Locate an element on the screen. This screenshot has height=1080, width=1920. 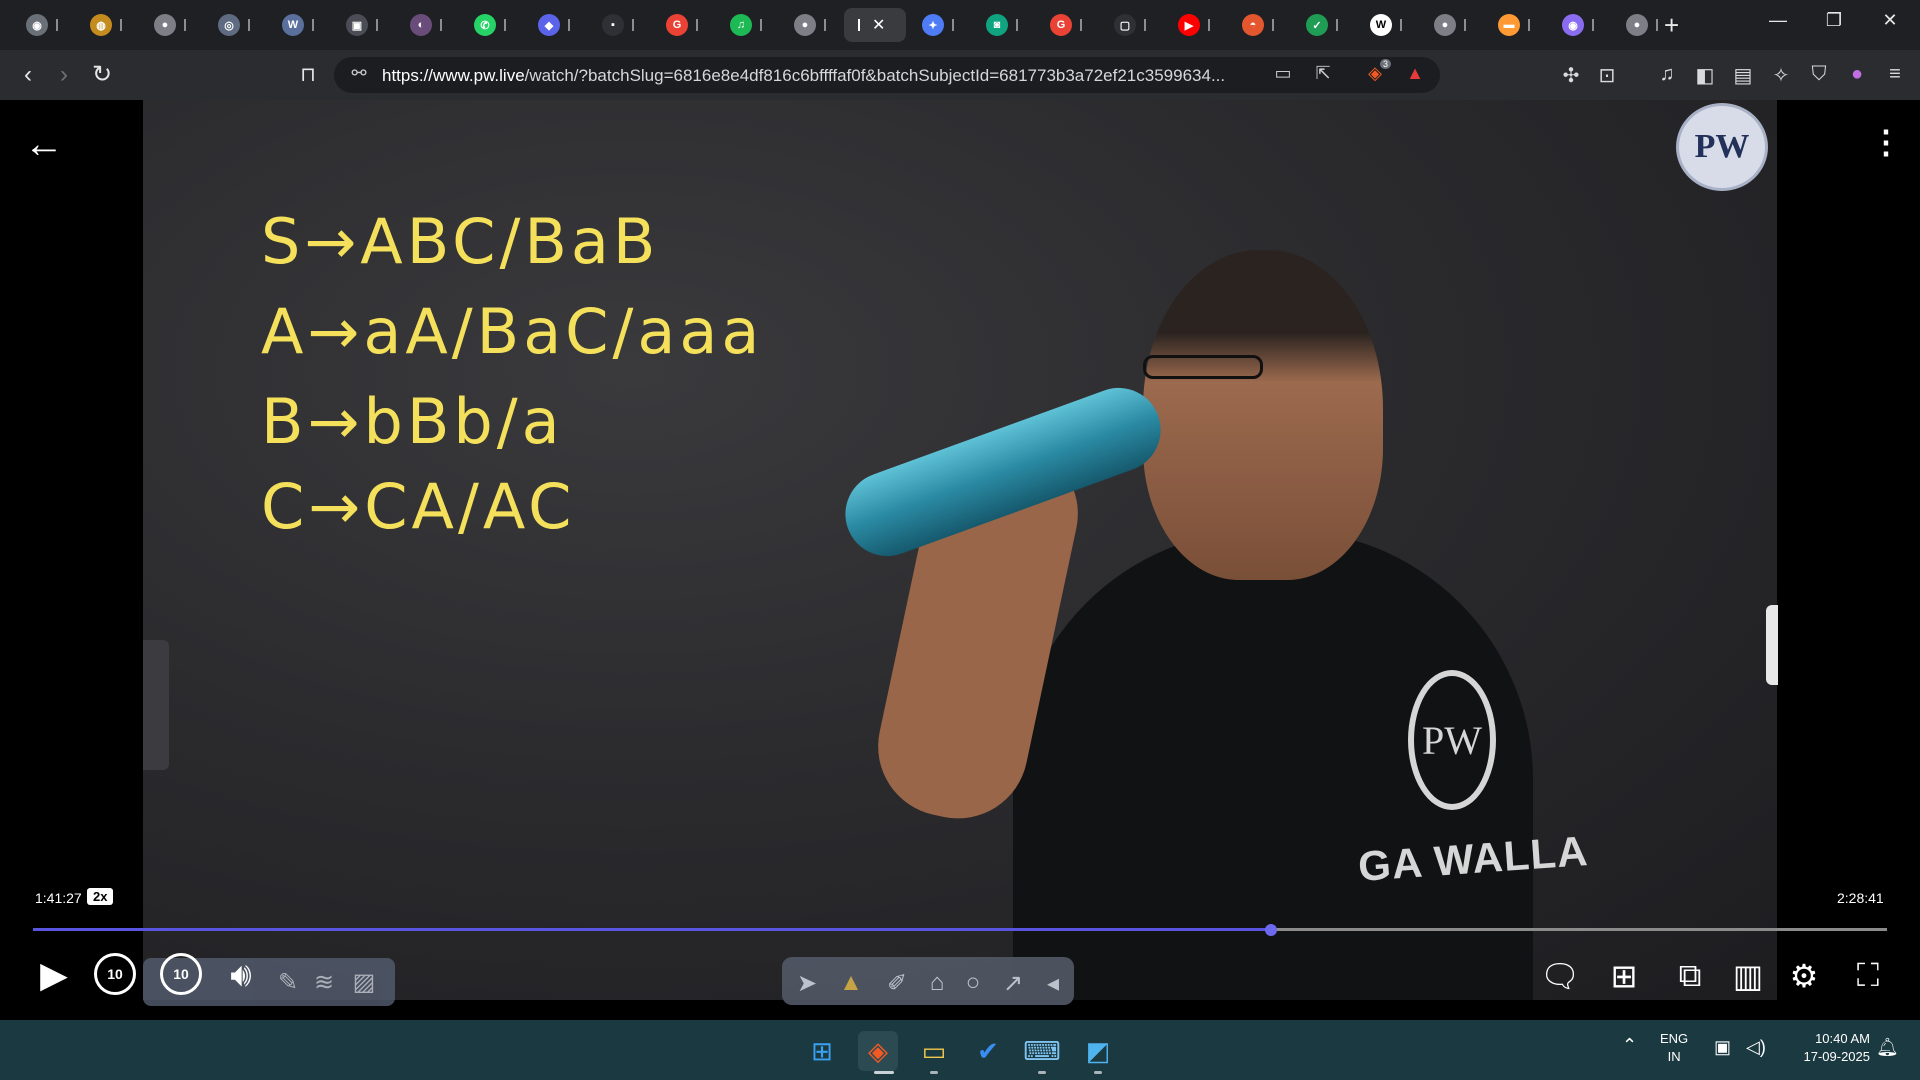
forward-10-button: 10 is located at coordinates (181, 974).